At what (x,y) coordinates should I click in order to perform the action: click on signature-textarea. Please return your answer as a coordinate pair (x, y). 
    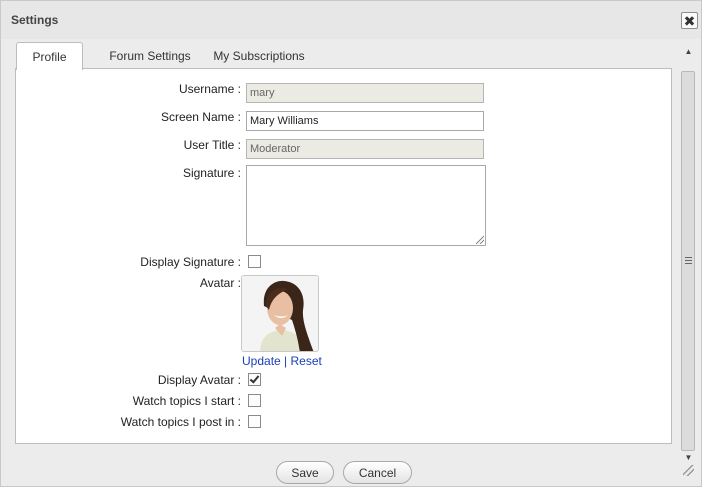
    Looking at the image, I should click on (366, 205).